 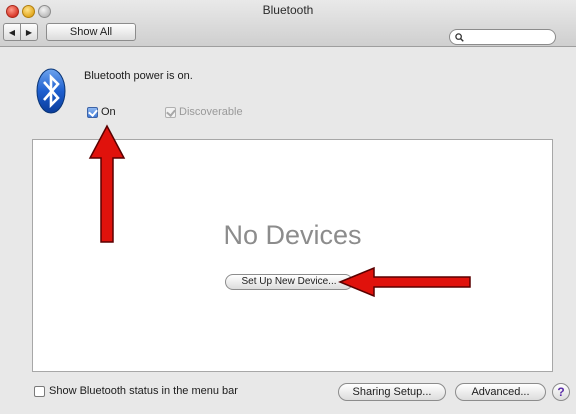 I want to click on red-arrow-up-icon, so click(x=107, y=183).